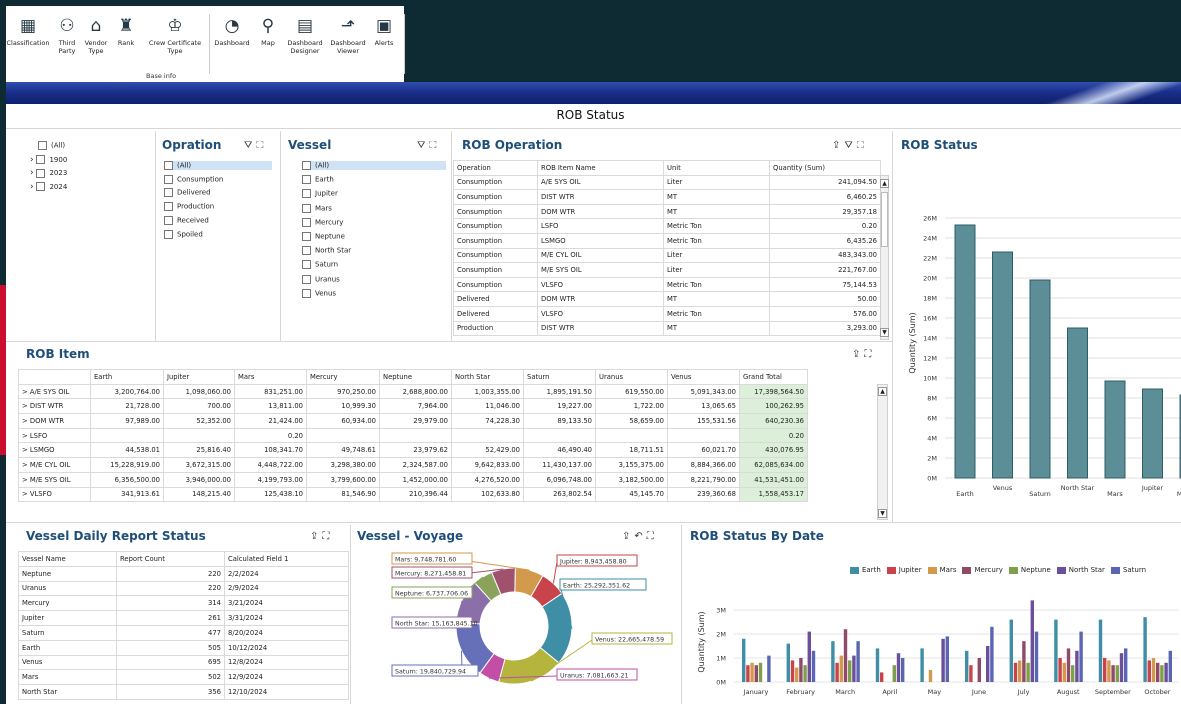 The height and width of the screenshot is (704, 1181). What do you see at coordinates (48, 160) in the screenshot?
I see `filter-item: › 1900` at bounding box center [48, 160].